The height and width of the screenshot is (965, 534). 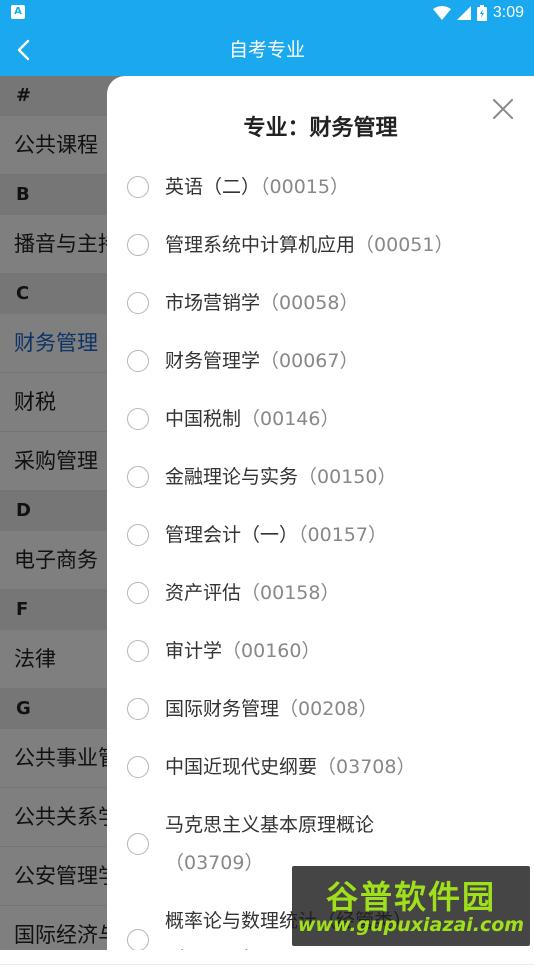 What do you see at coordinates (213, 187) in the screenshot?
I see `course-name: 英语（二）` at bounding box center [213, 187].